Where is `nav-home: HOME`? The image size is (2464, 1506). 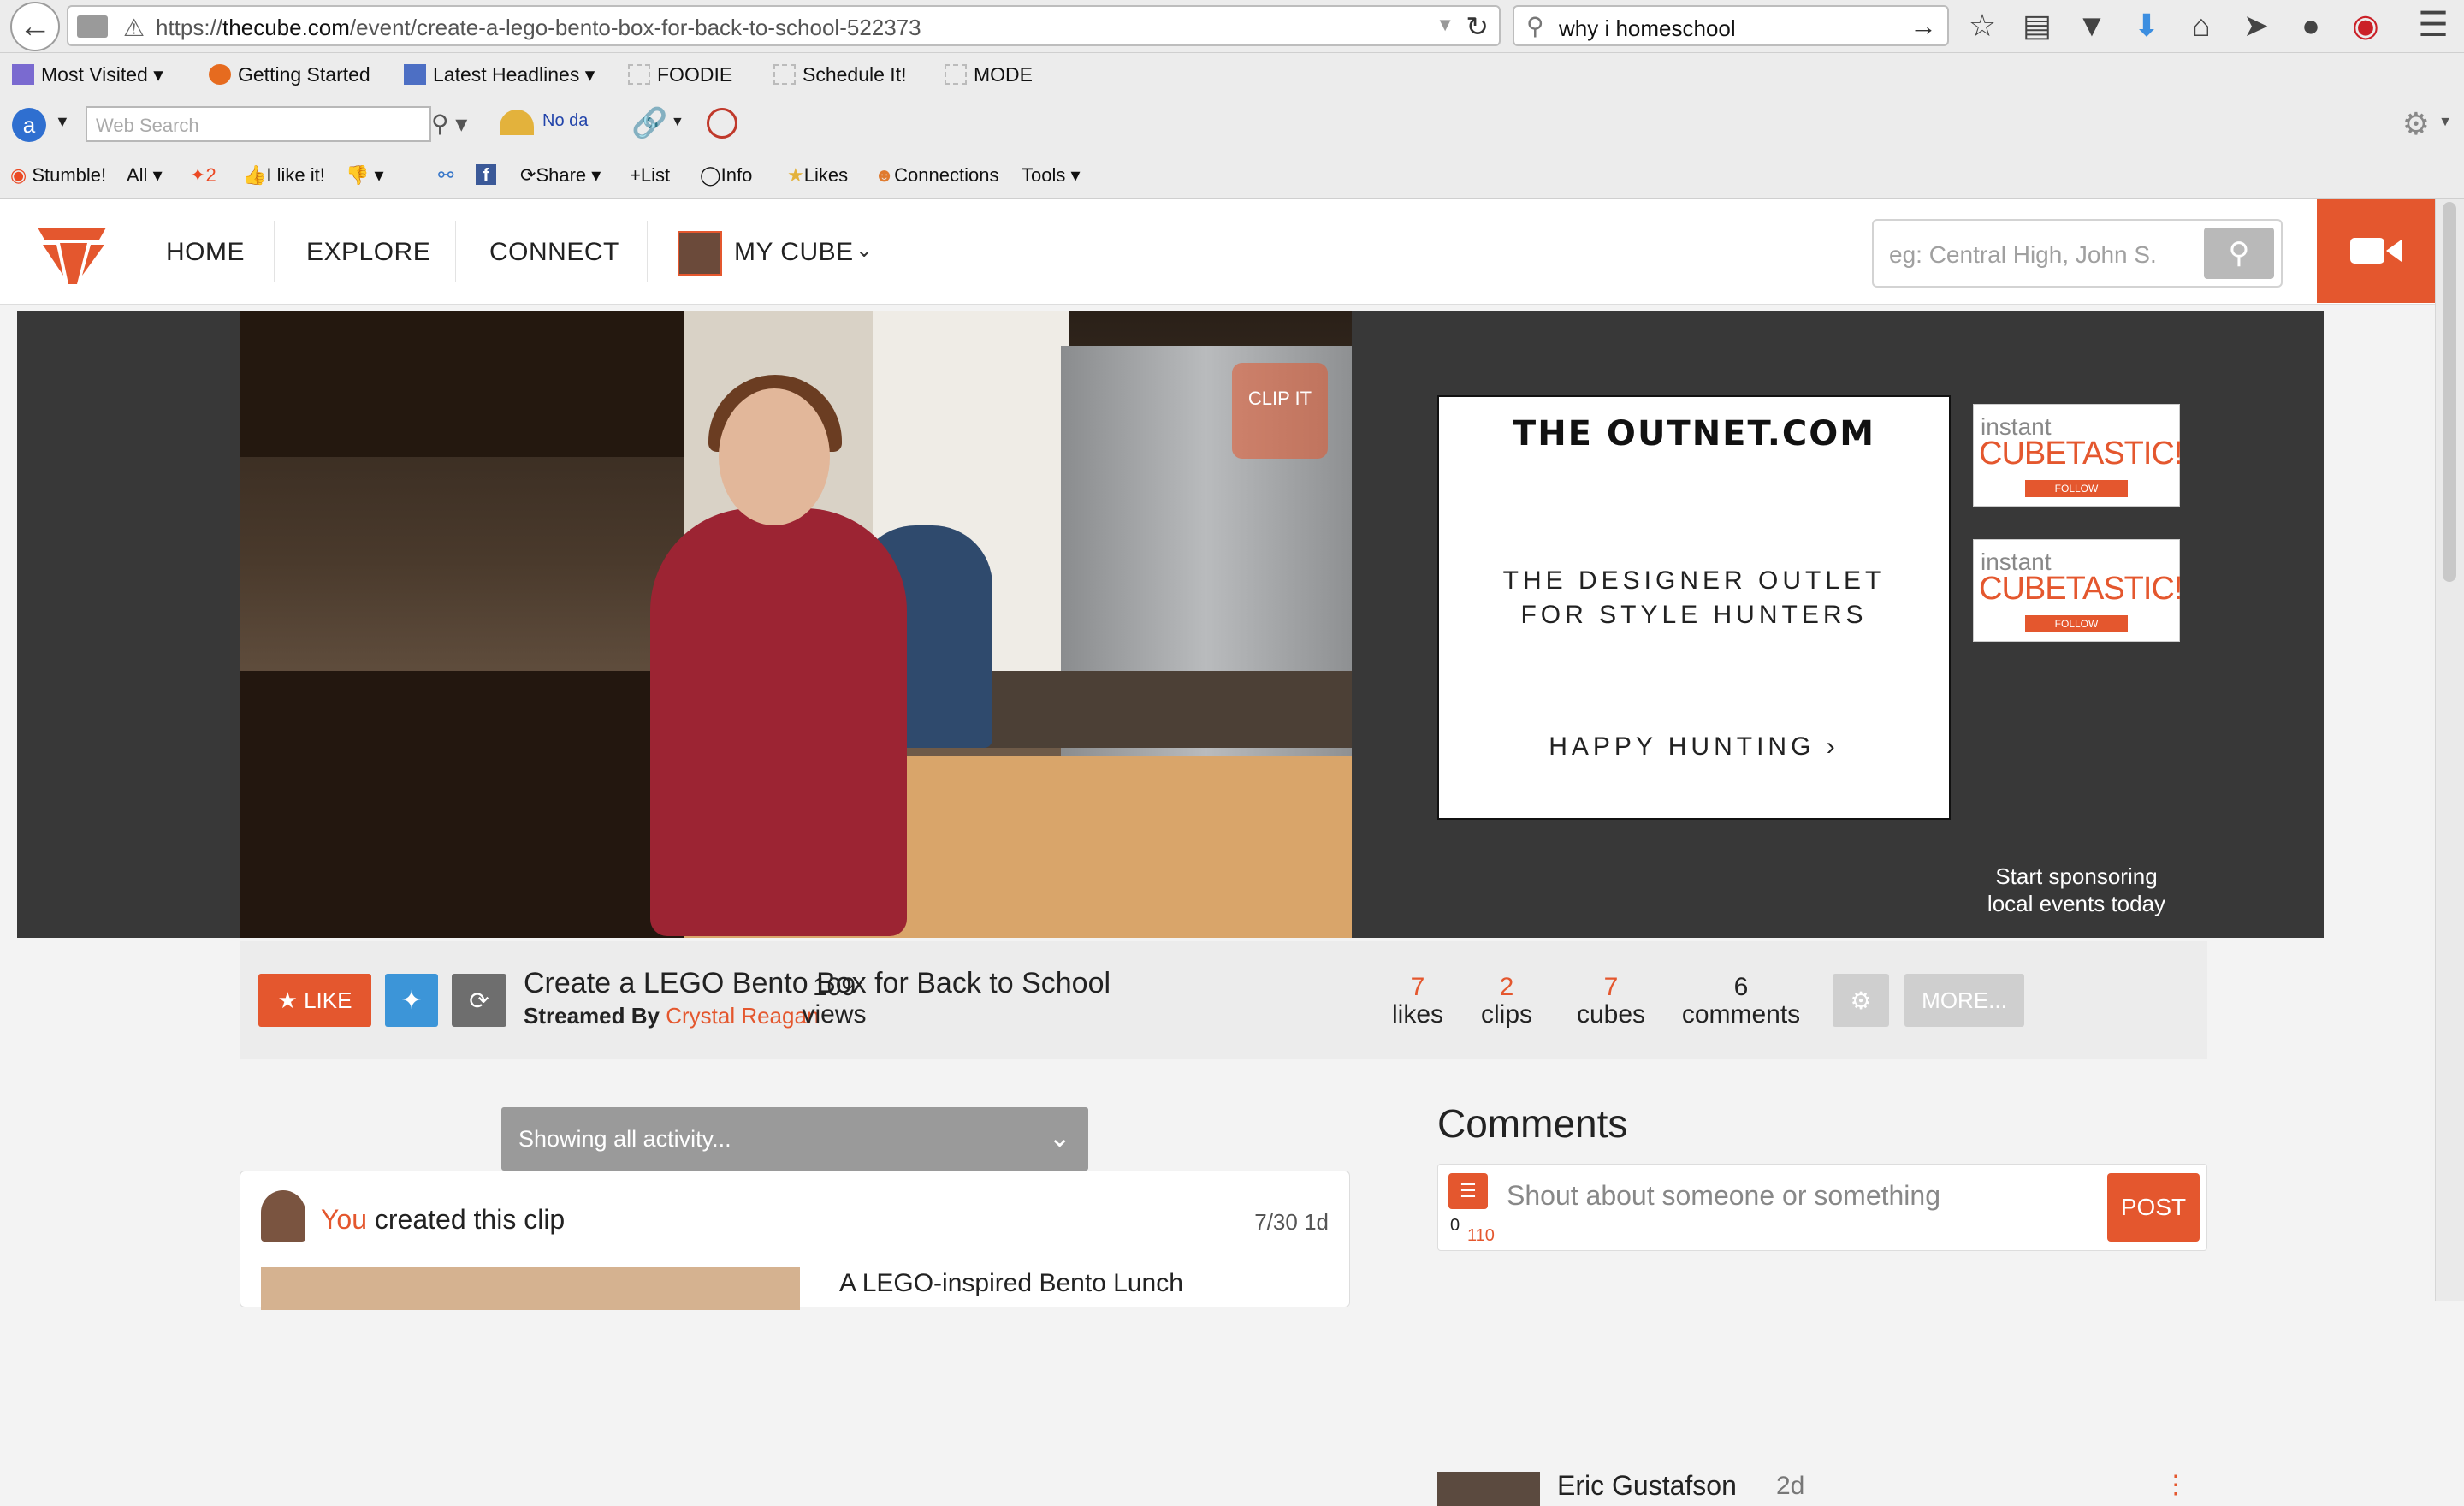
nav-home: HOME is located at coordinates (205, 253).